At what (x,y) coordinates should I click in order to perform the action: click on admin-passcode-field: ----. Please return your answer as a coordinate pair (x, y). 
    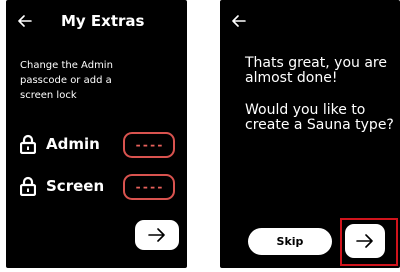
    Looking at the image, I should click on (149, 145).